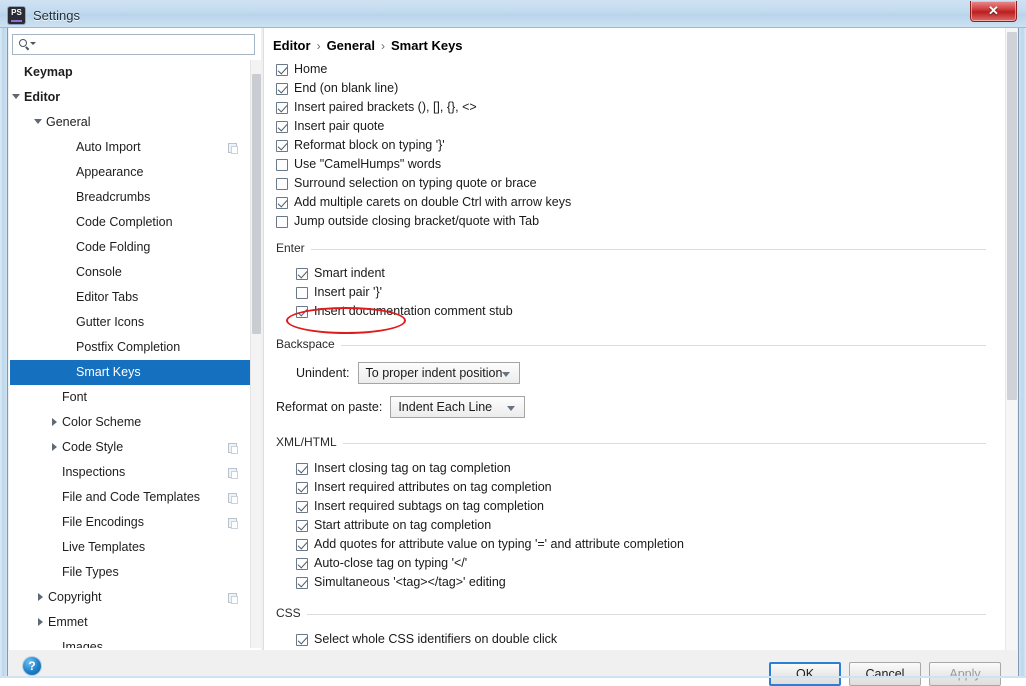 This screenshot has height=686, width=1026. What do you see at coordinates (993, 11) in the screenshot?
I see `close-button: ✕` at bounding box center [993, 11].